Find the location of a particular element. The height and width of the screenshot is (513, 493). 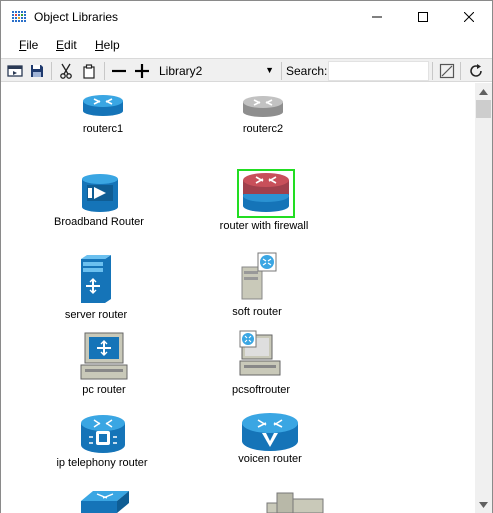

maximize-icon is located at coordinates (423, 17).